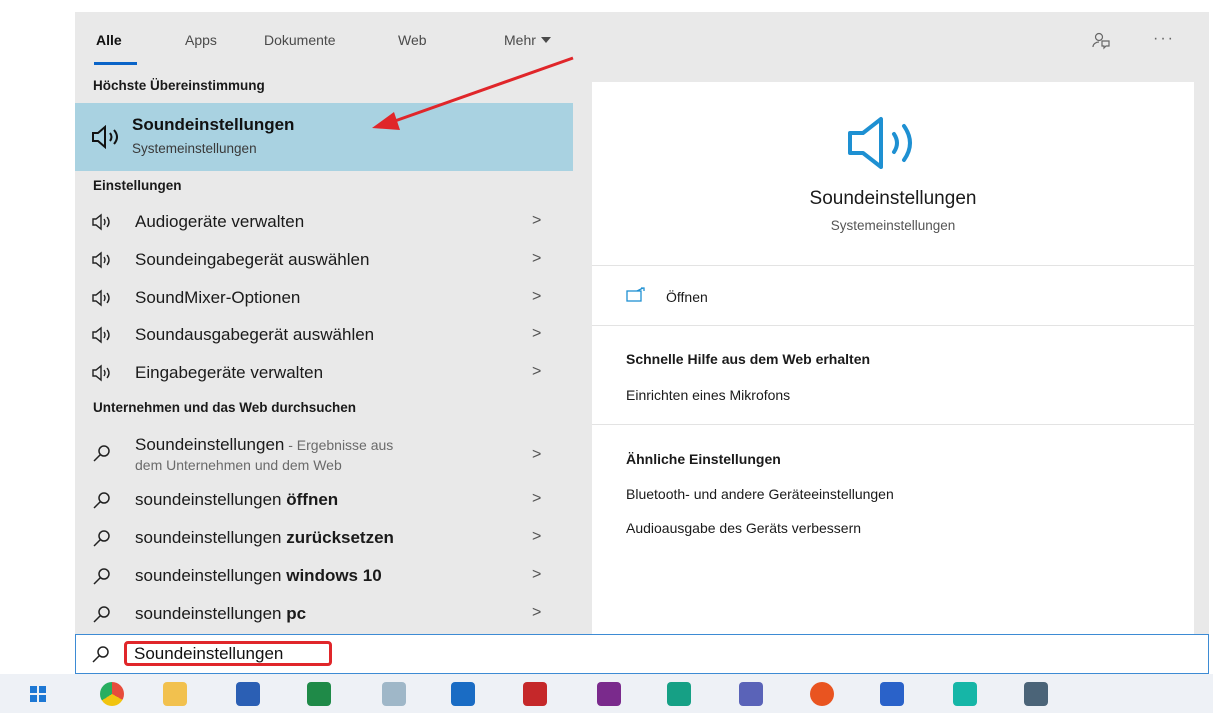 The height and width of the screenshot is (713, 1213). I want to click on tab-apps: Apps, so click(201, 40).